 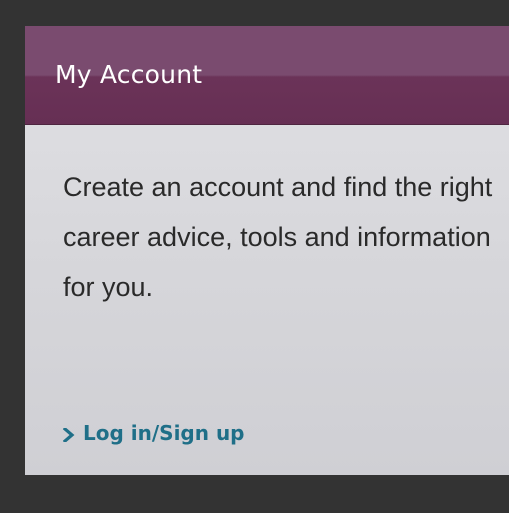 I want to click on chevron-right-icon, so click(x=68, y=434).